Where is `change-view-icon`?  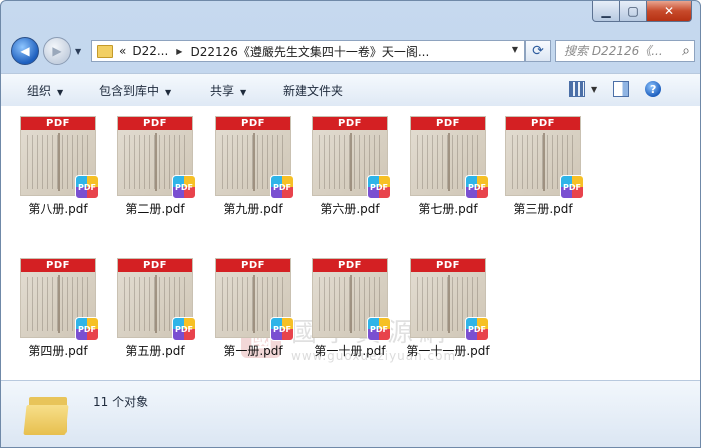
change-view-icon is located at coordinates (577, 89).